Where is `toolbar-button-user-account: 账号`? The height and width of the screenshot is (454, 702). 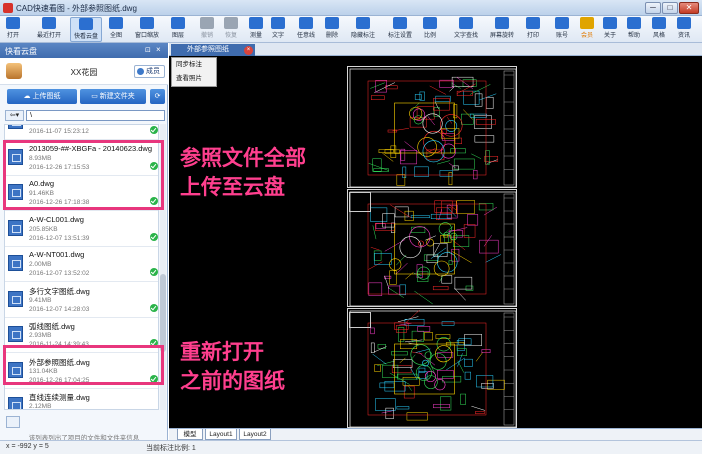
toolbar-button-user-account: 账号 is located at coordinates (562, 29).